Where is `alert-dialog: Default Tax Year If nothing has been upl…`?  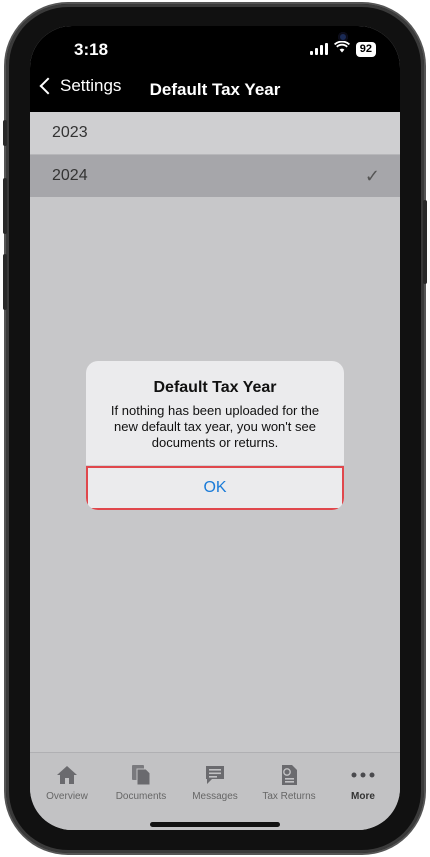 alert-dialog: Default Tax Year If nothing has been upl… is located at coordinates (215, 435).